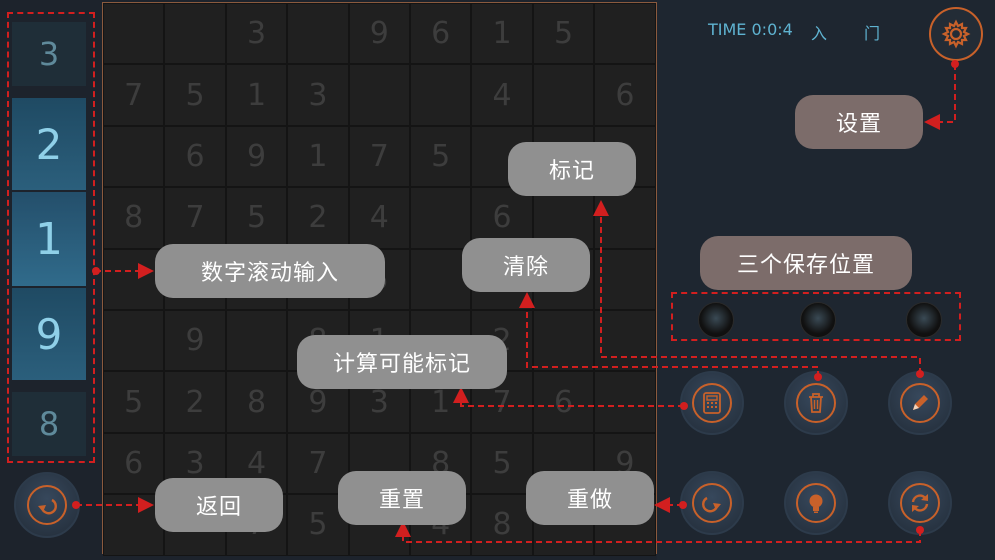 The height and width of the screenshot is (560, 995). I want to click on callout-calc-marks: 计算可能标记, so click(402, 362).